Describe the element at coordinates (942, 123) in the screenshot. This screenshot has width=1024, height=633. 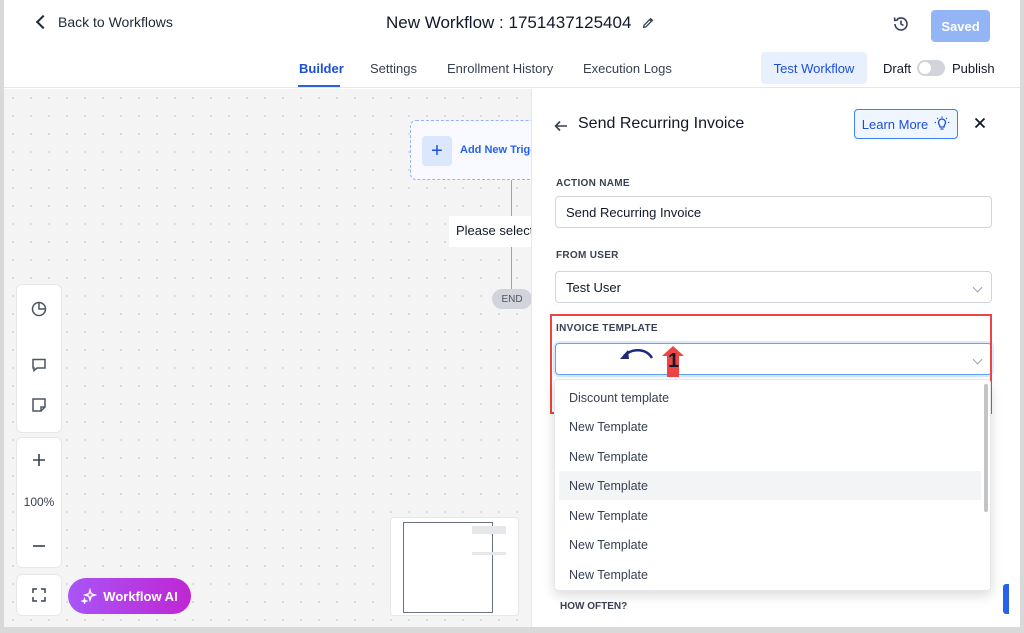
I see `lightbulb-icon` at that location.